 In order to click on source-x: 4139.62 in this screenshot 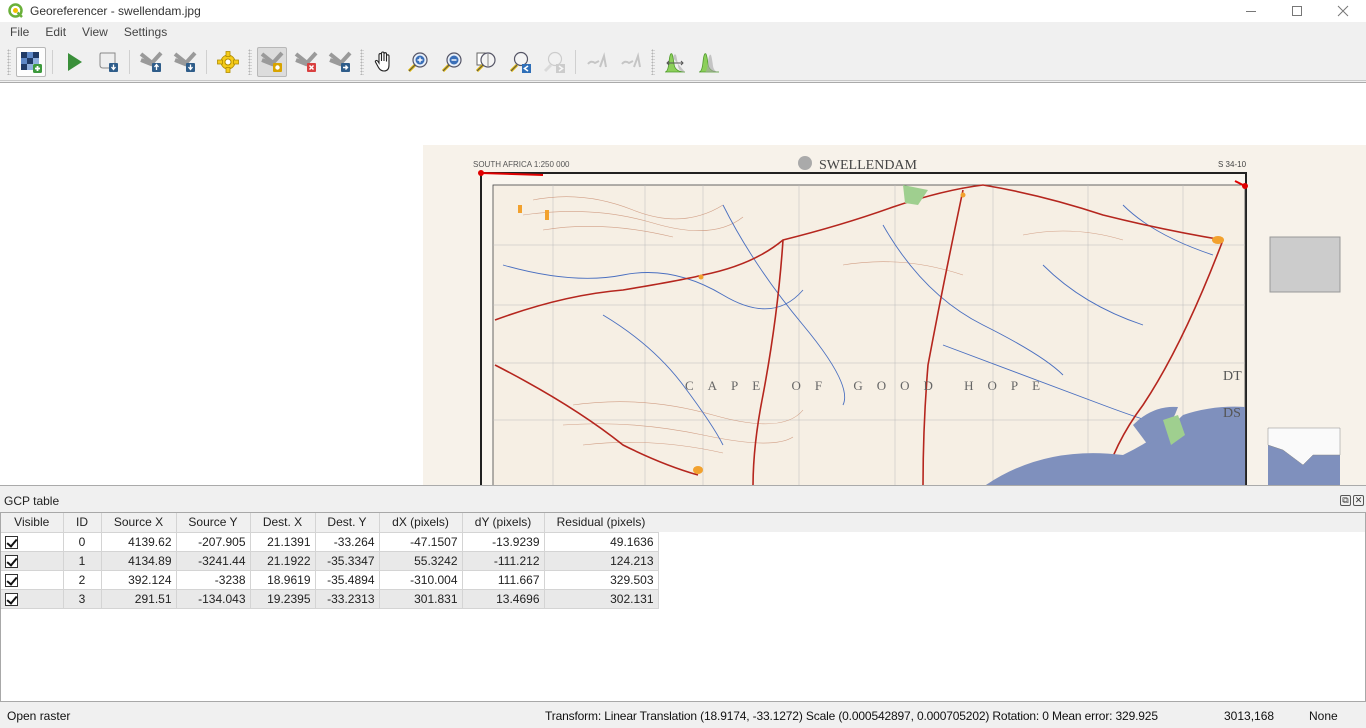, I will do `click(139, 542)`.